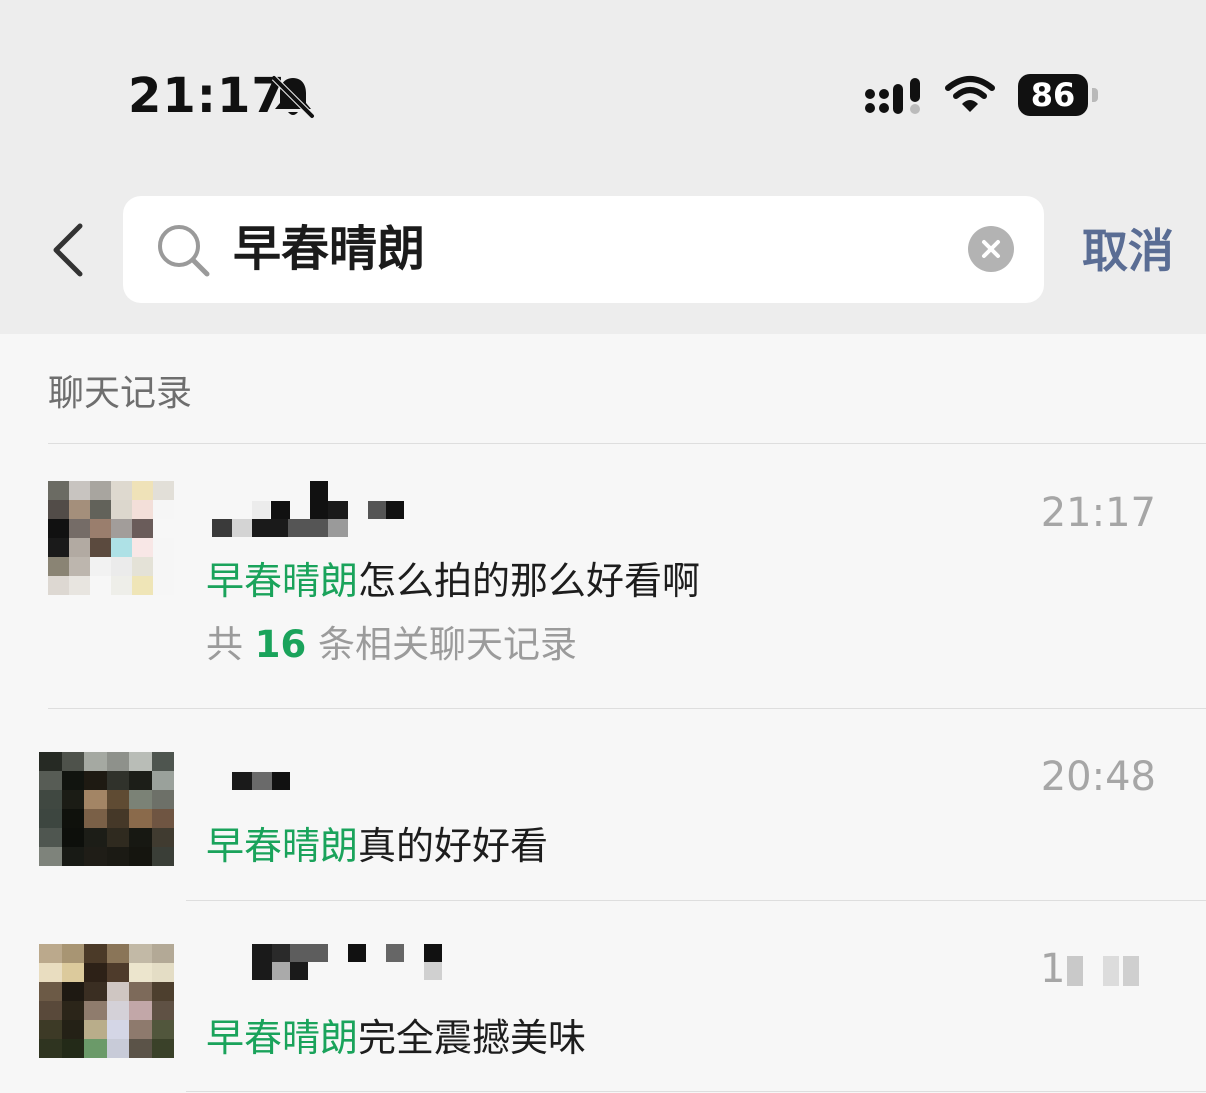 Image resolution: width=1206 pixels, height=1093 pixels. Describe the element at coordinates (280, 644) in the screenshot. I see `summary-count: 16` at that location.